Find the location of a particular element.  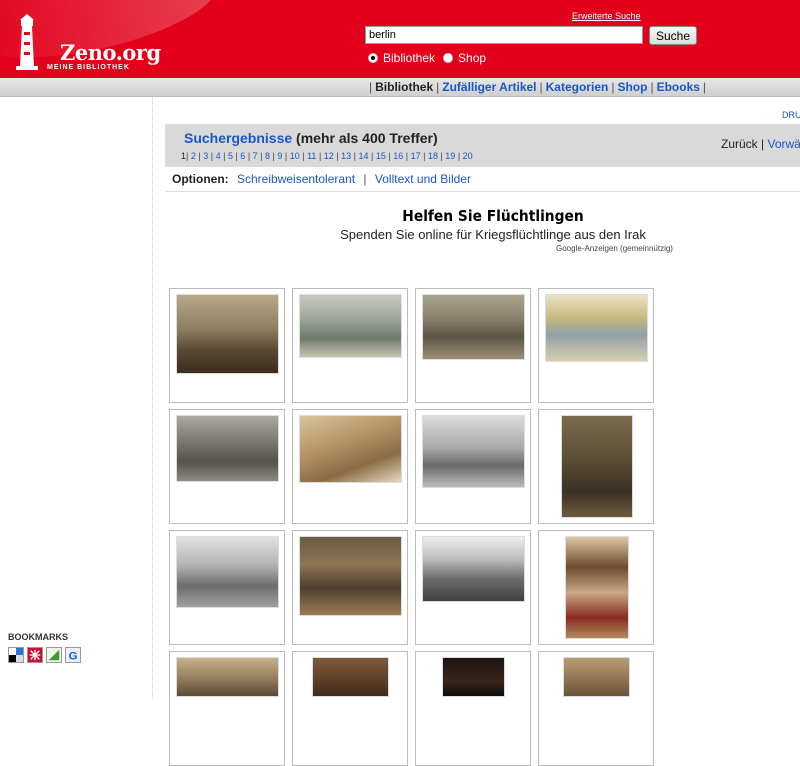

search-button: Suche is located at coordinates (673, 35).